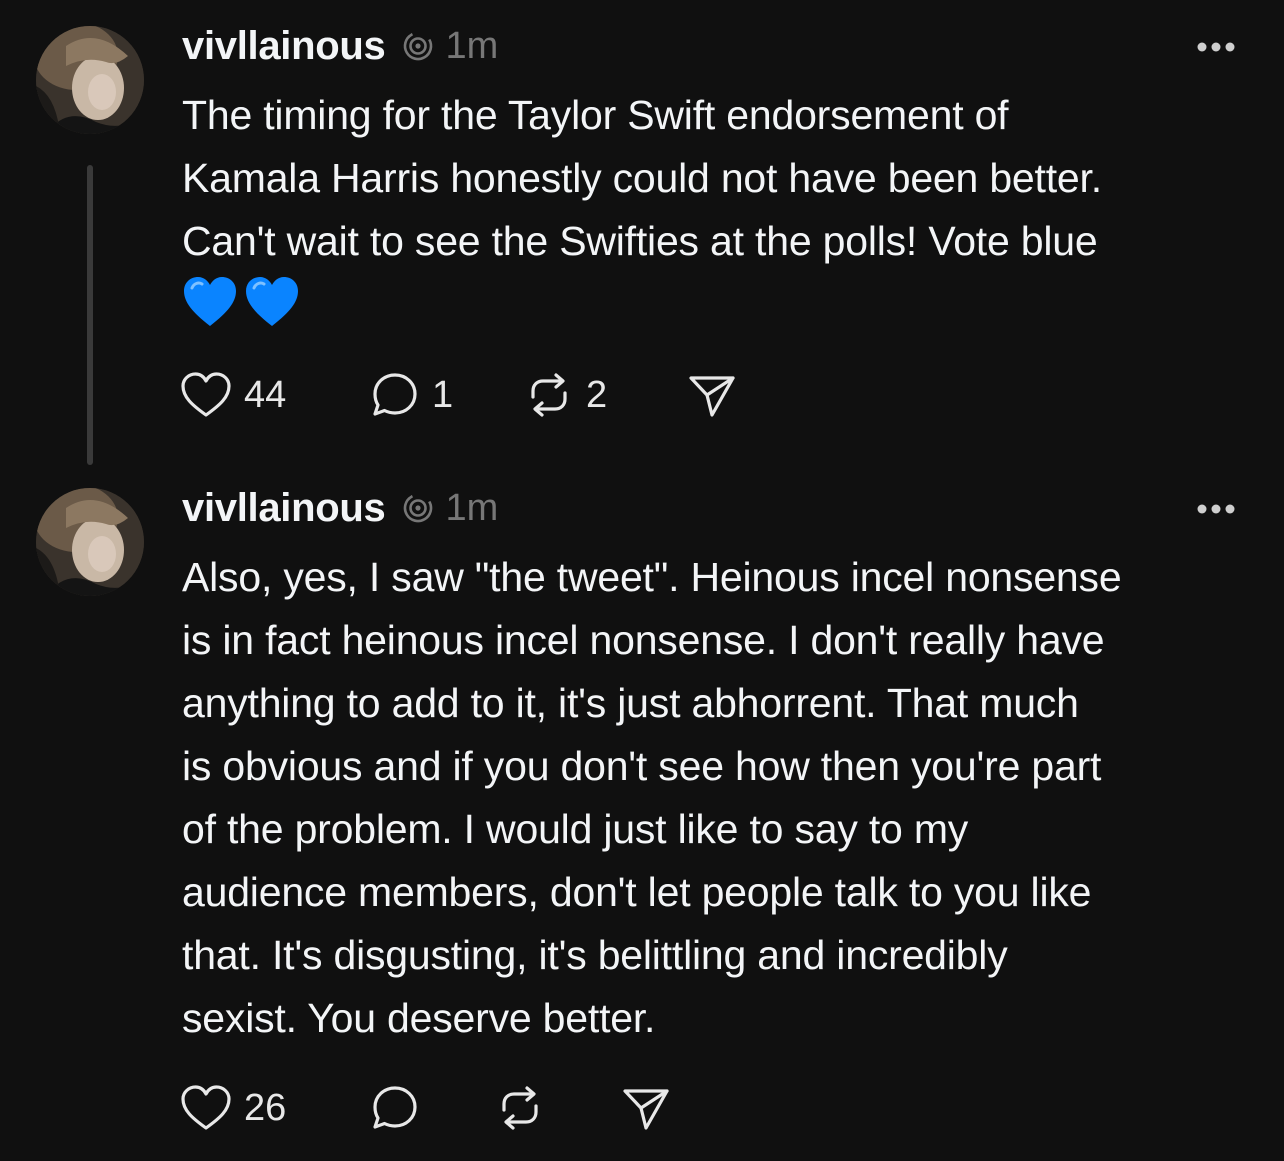 This screenshot has height=1161, width=1284. Describe the element at coordinates (443, 394) in the screenshot. I see `reply-count: 1` at that location.